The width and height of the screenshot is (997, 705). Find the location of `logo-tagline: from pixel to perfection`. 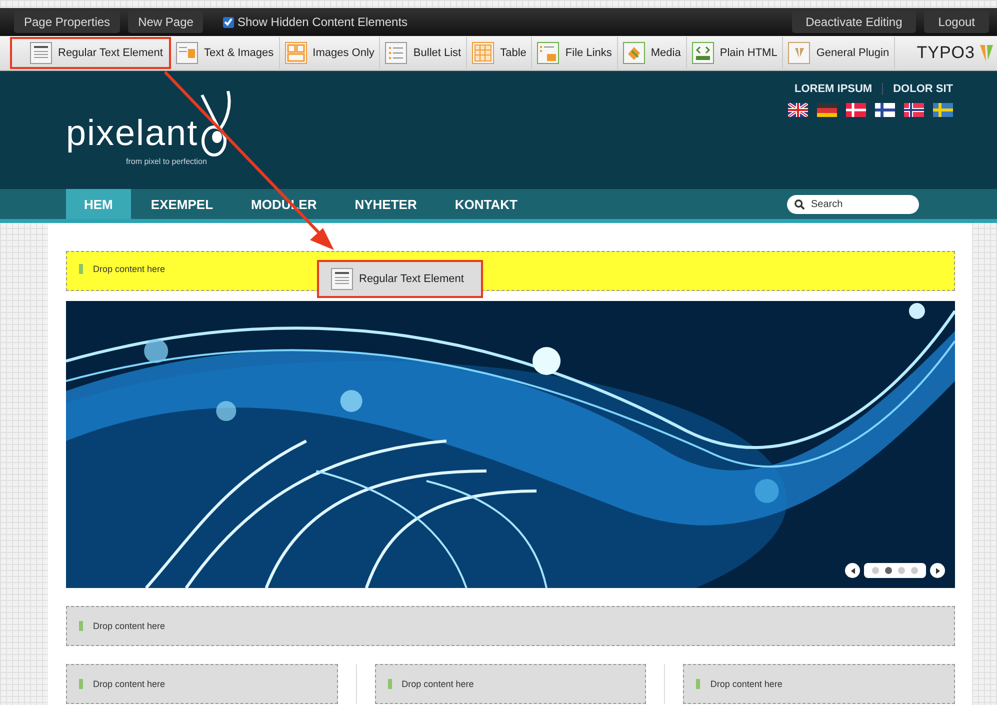

logo-tagline: from pixel to perfection is located at coordinates (167, 161).